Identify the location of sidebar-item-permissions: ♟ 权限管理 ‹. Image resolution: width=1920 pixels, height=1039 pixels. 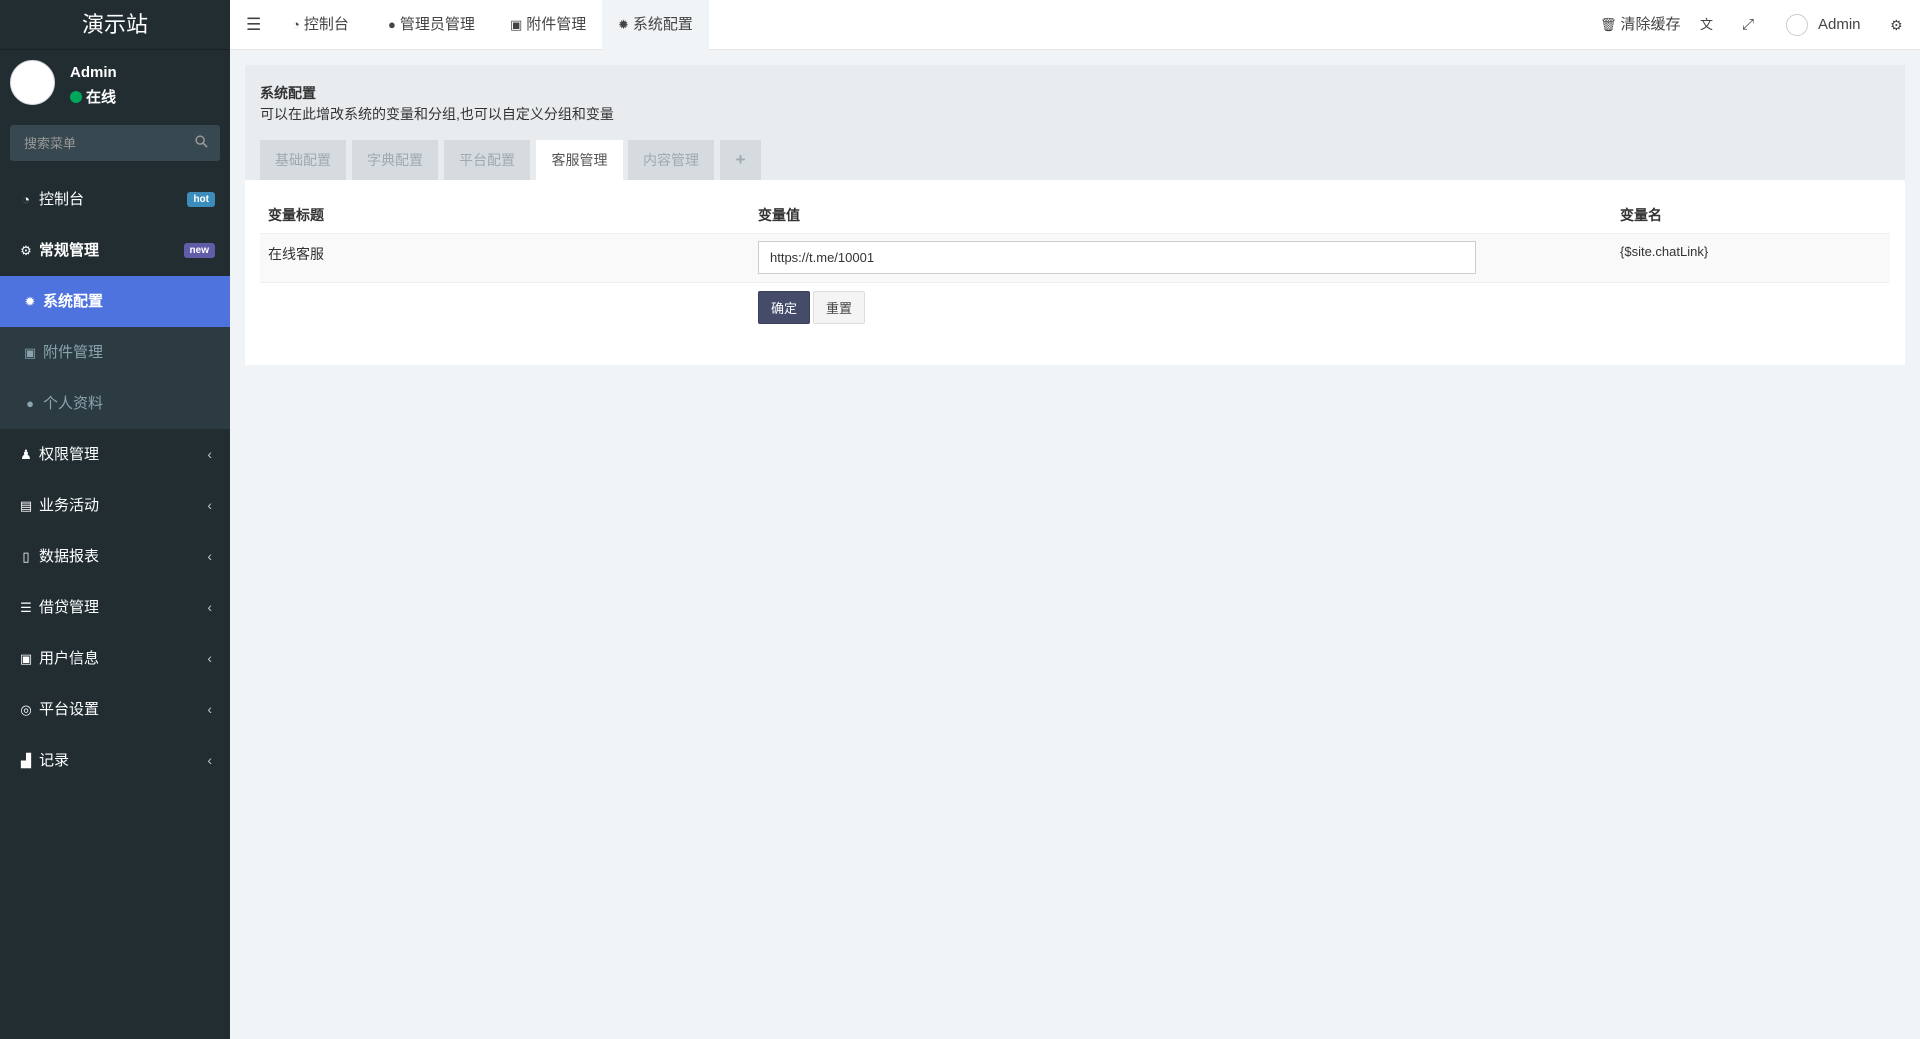
(115, 454).